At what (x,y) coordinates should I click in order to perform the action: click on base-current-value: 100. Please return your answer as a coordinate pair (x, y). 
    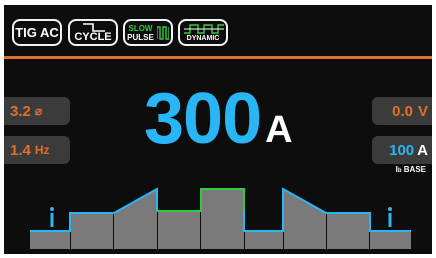
    Looking at the image, I should click on (402, 150).